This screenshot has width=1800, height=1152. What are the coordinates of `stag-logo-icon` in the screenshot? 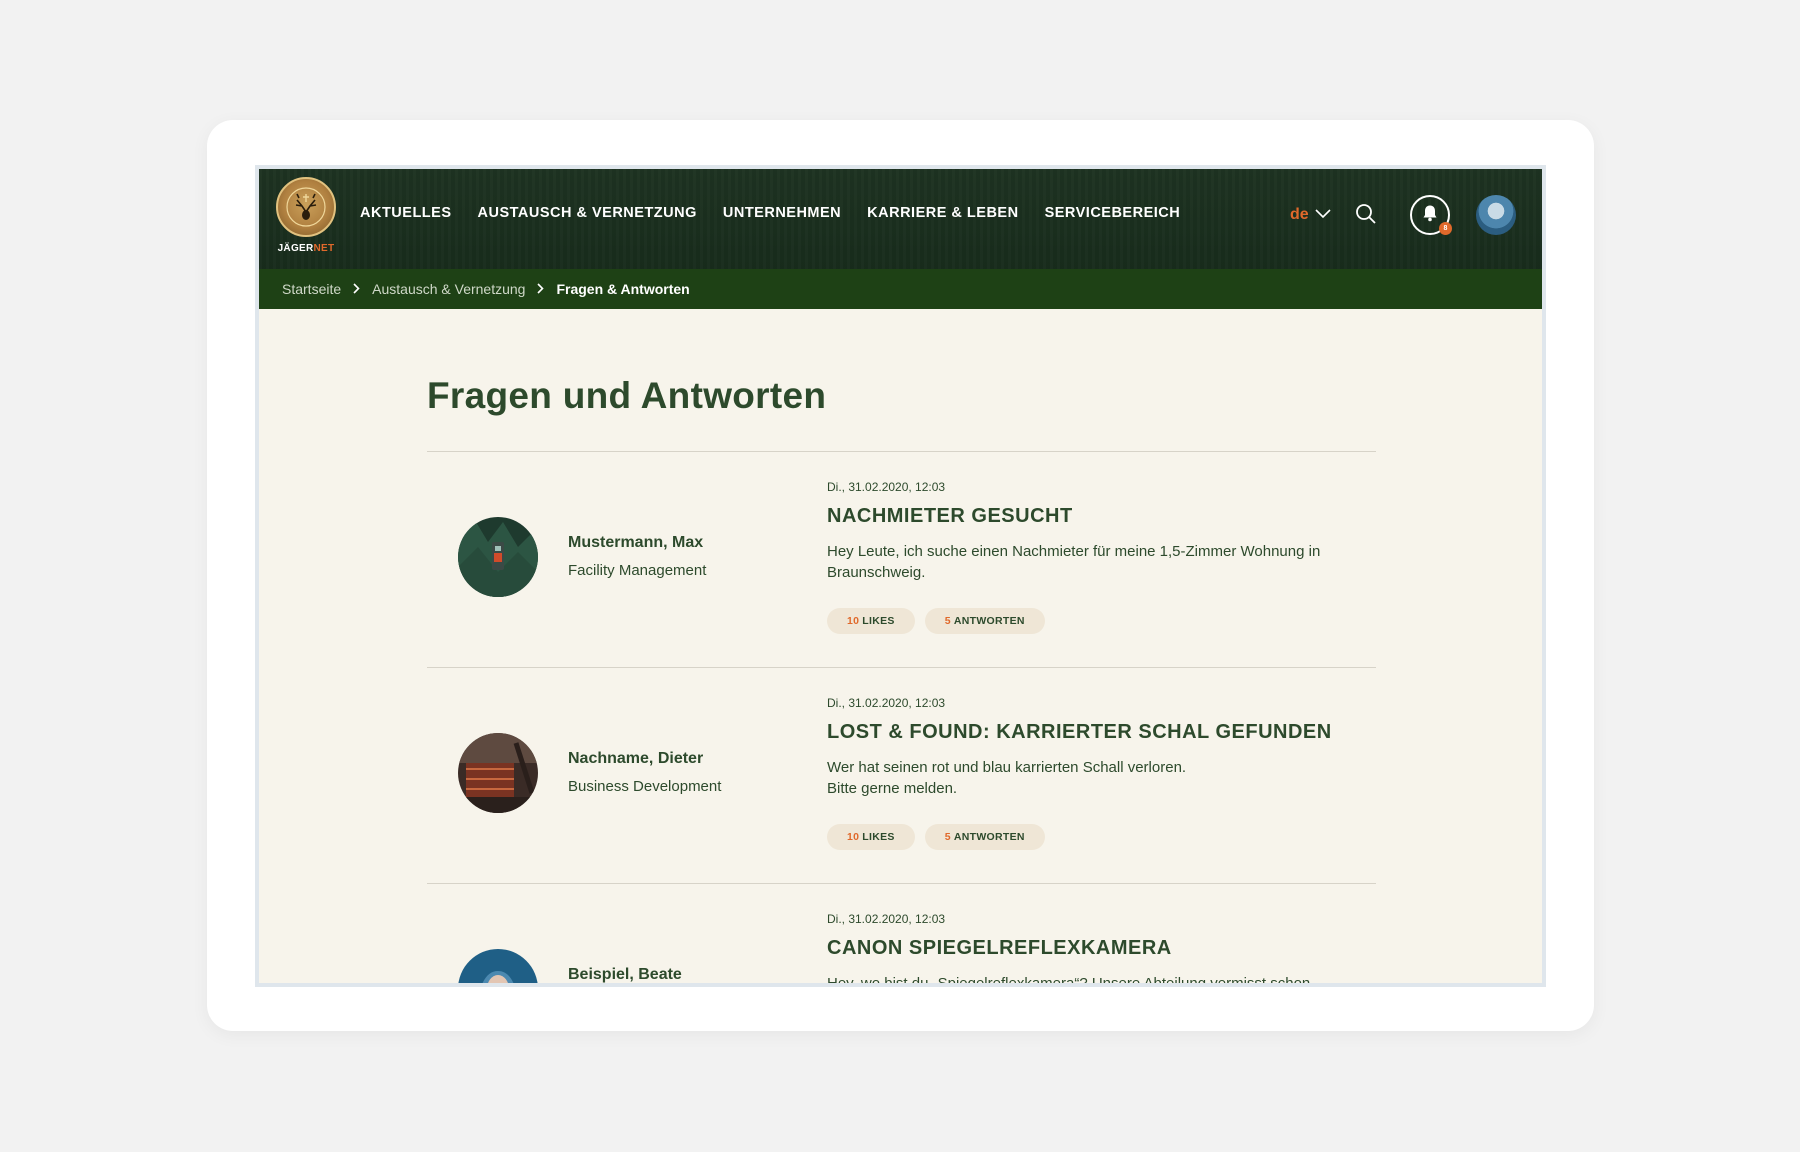 It's located at (306, 207).